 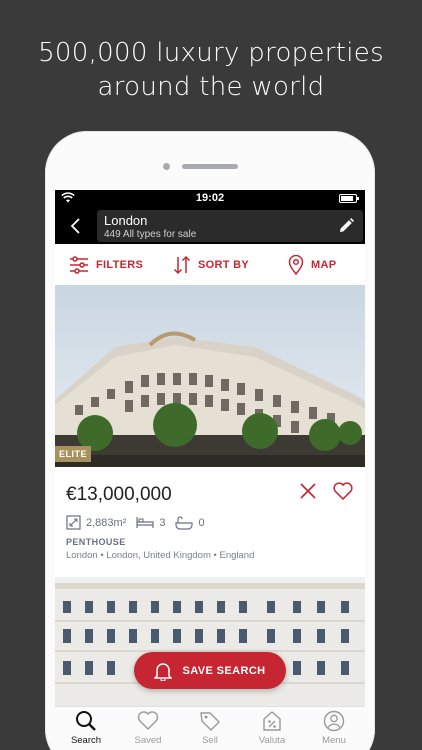 I want to click on filter-toolbar: FILTERS SORT BY MAP, so click(x=210, y=265).